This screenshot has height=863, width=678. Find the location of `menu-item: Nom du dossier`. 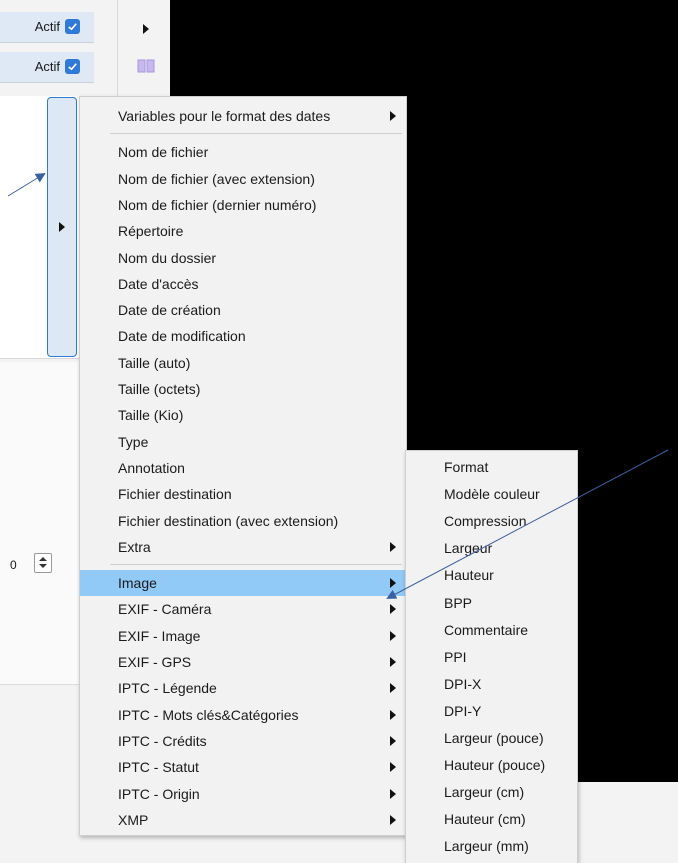

menu-item: Nom du dossier is located at coordinates (243, 258).